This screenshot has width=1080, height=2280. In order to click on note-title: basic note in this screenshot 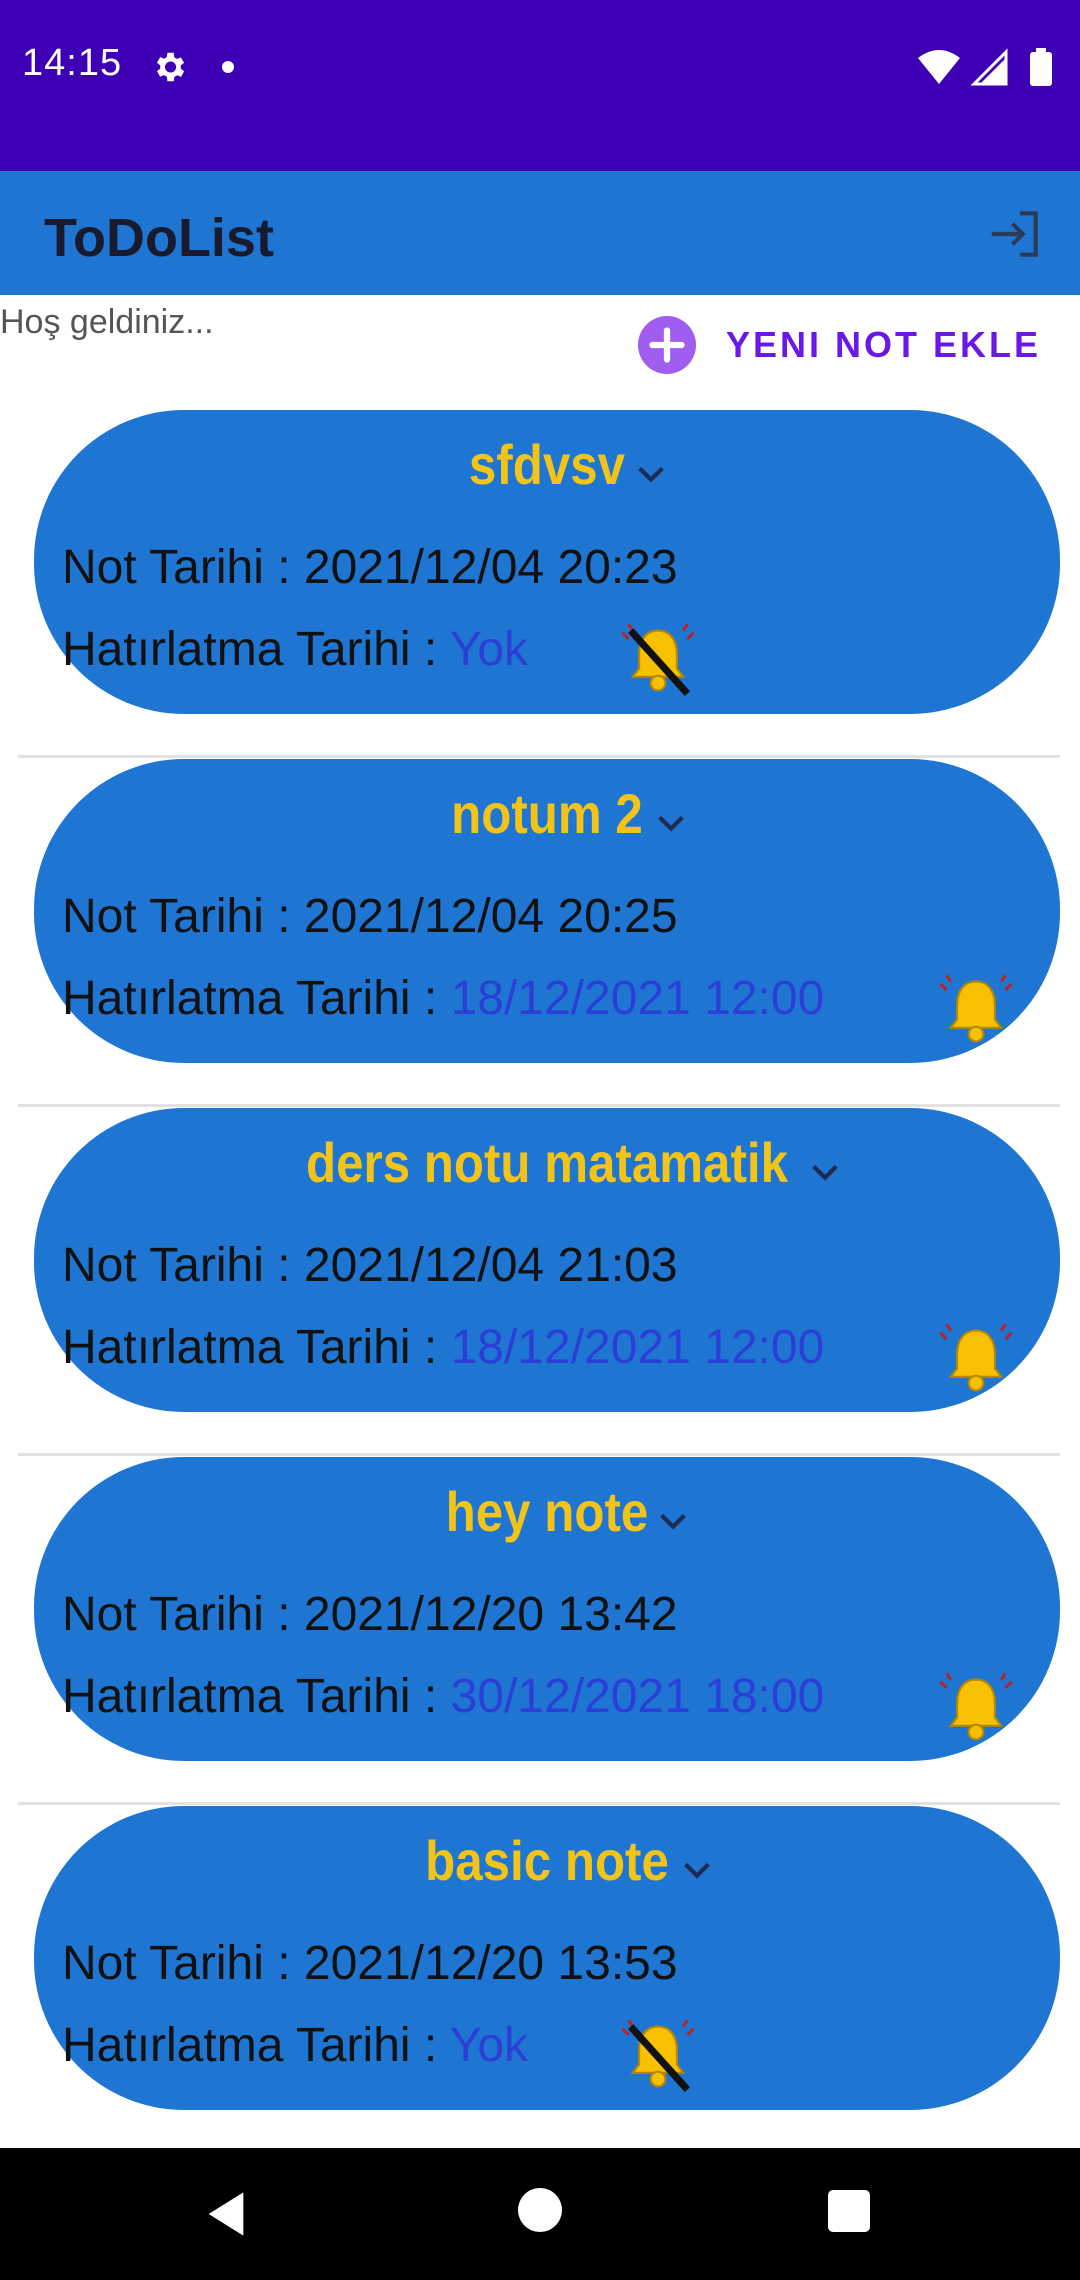, I will do `click(547, 1860)`.